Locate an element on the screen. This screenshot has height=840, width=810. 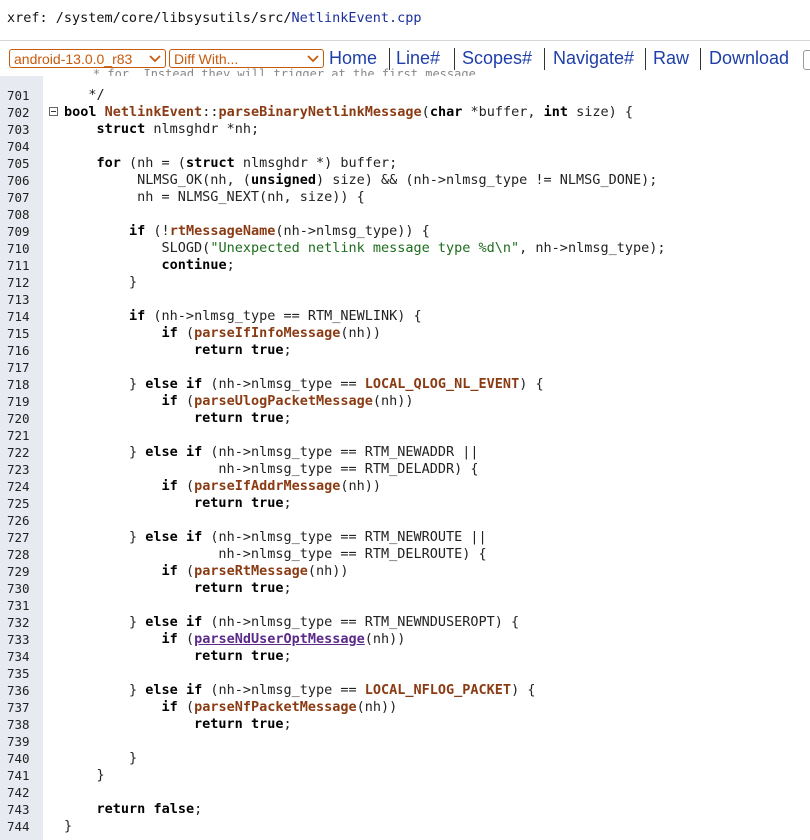
line-number-link: 737 is located at coordinates (18, 707).